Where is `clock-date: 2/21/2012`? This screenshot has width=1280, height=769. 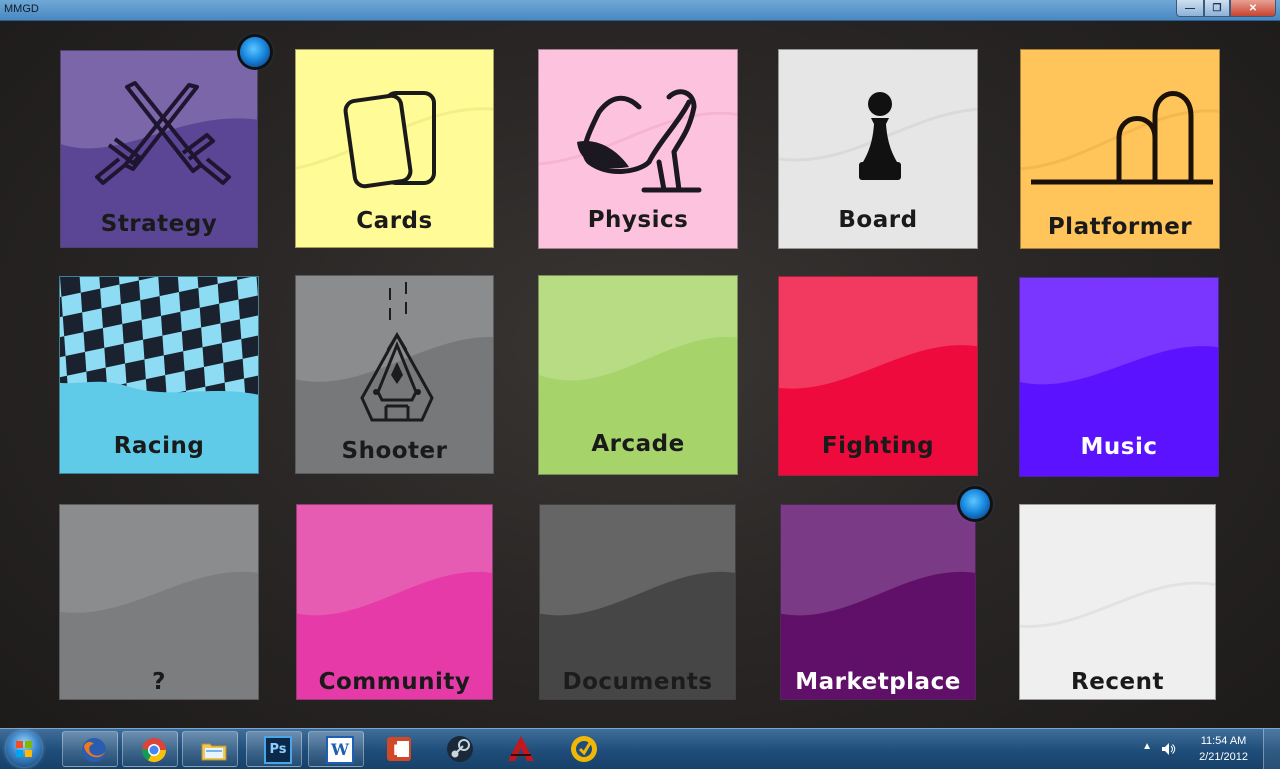 clock-date: 2/21/2012 is located at coordinates (1223, 757).